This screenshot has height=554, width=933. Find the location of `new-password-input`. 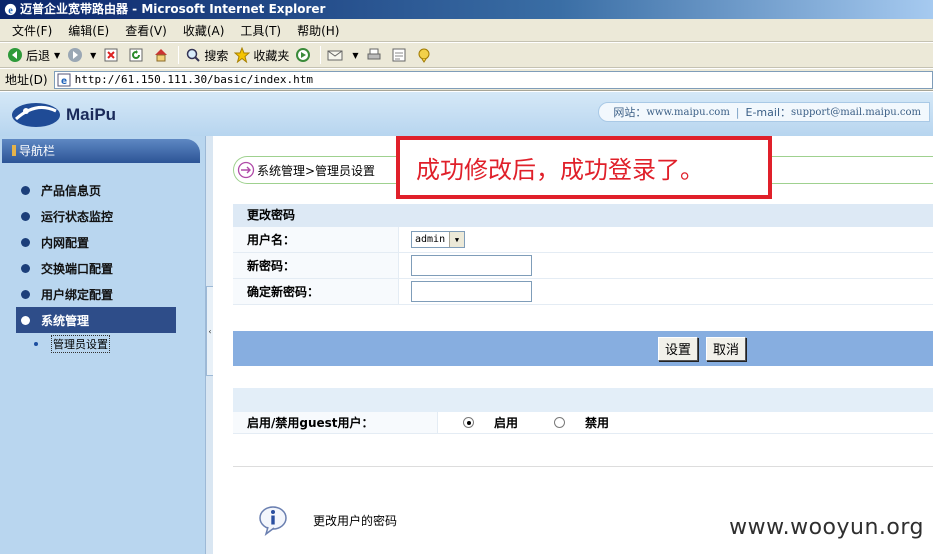

new-password-input is located at coordinates (471, 265).